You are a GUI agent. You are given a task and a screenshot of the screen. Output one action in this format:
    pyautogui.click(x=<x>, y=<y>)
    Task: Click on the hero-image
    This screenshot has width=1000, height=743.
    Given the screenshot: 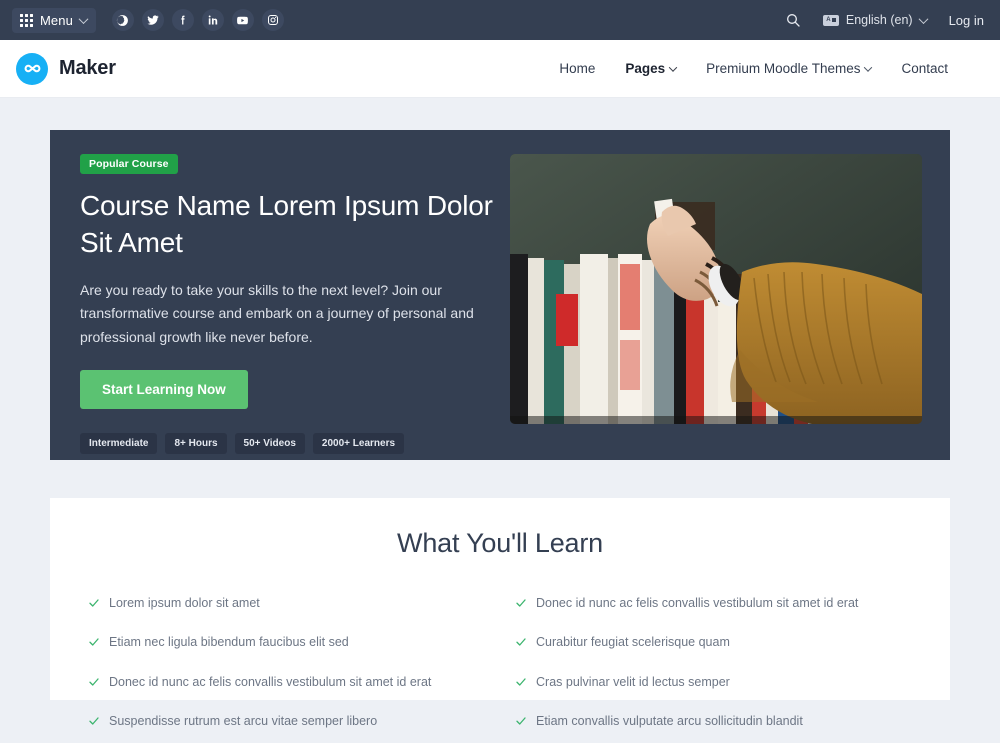 What is the action you would take?
    pyautogui.click(x=716, y=289)
    